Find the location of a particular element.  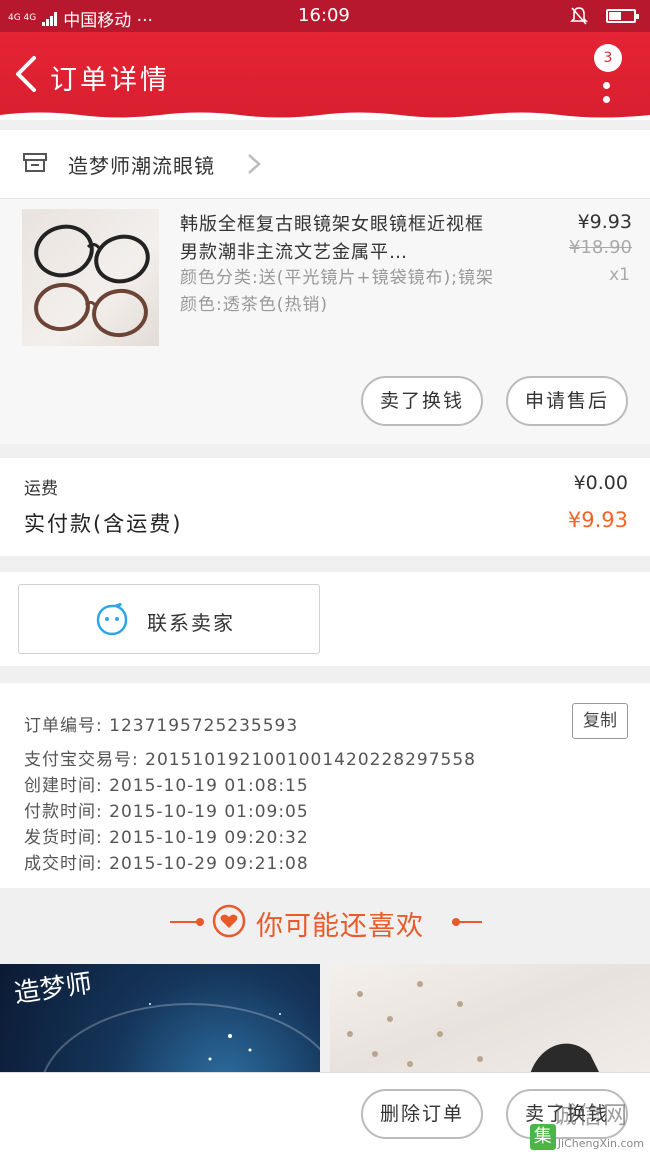

paid-time: 付款时间: 2015-10-19 01:09:05 is located at coordinates (166, 812).